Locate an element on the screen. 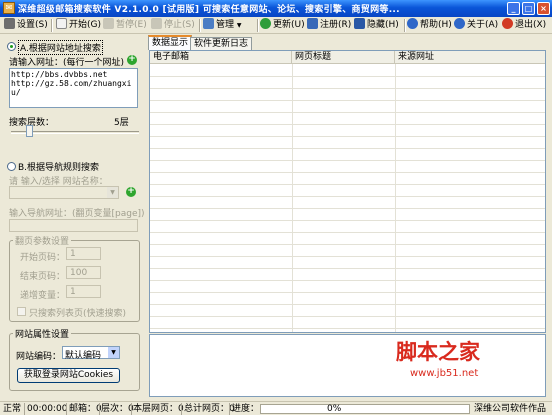  search-depth-value: 5层 is located at coordinates (121, 123).